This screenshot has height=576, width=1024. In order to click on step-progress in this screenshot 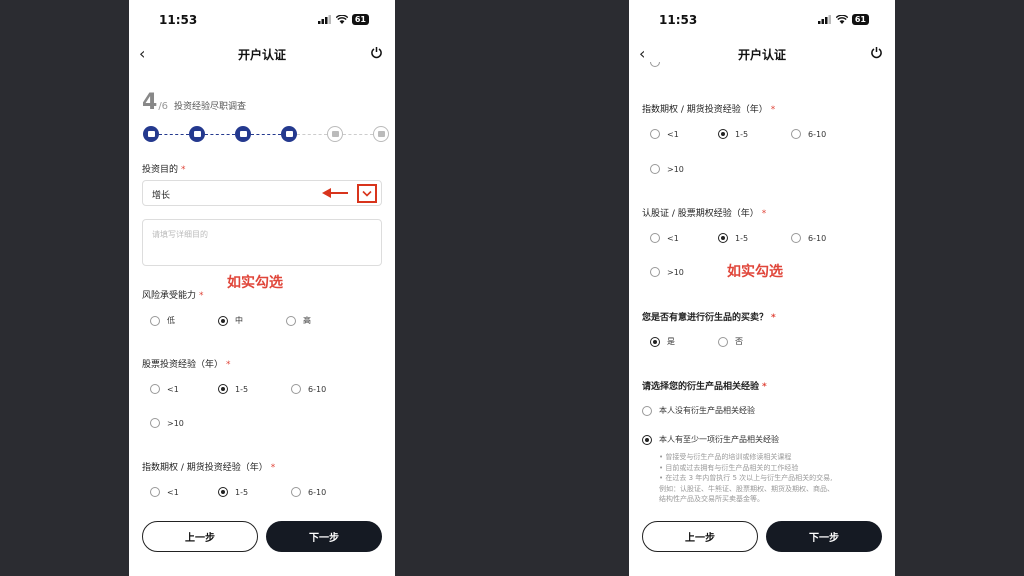, I will do `click(266, 135)`.